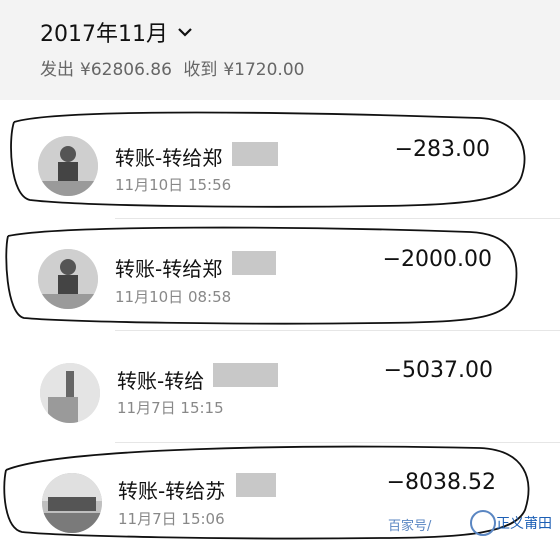  What do you see at coordinates (200, 70) in the screenshot?
I see `in-label: 收到` at bounding box center [200, 70].